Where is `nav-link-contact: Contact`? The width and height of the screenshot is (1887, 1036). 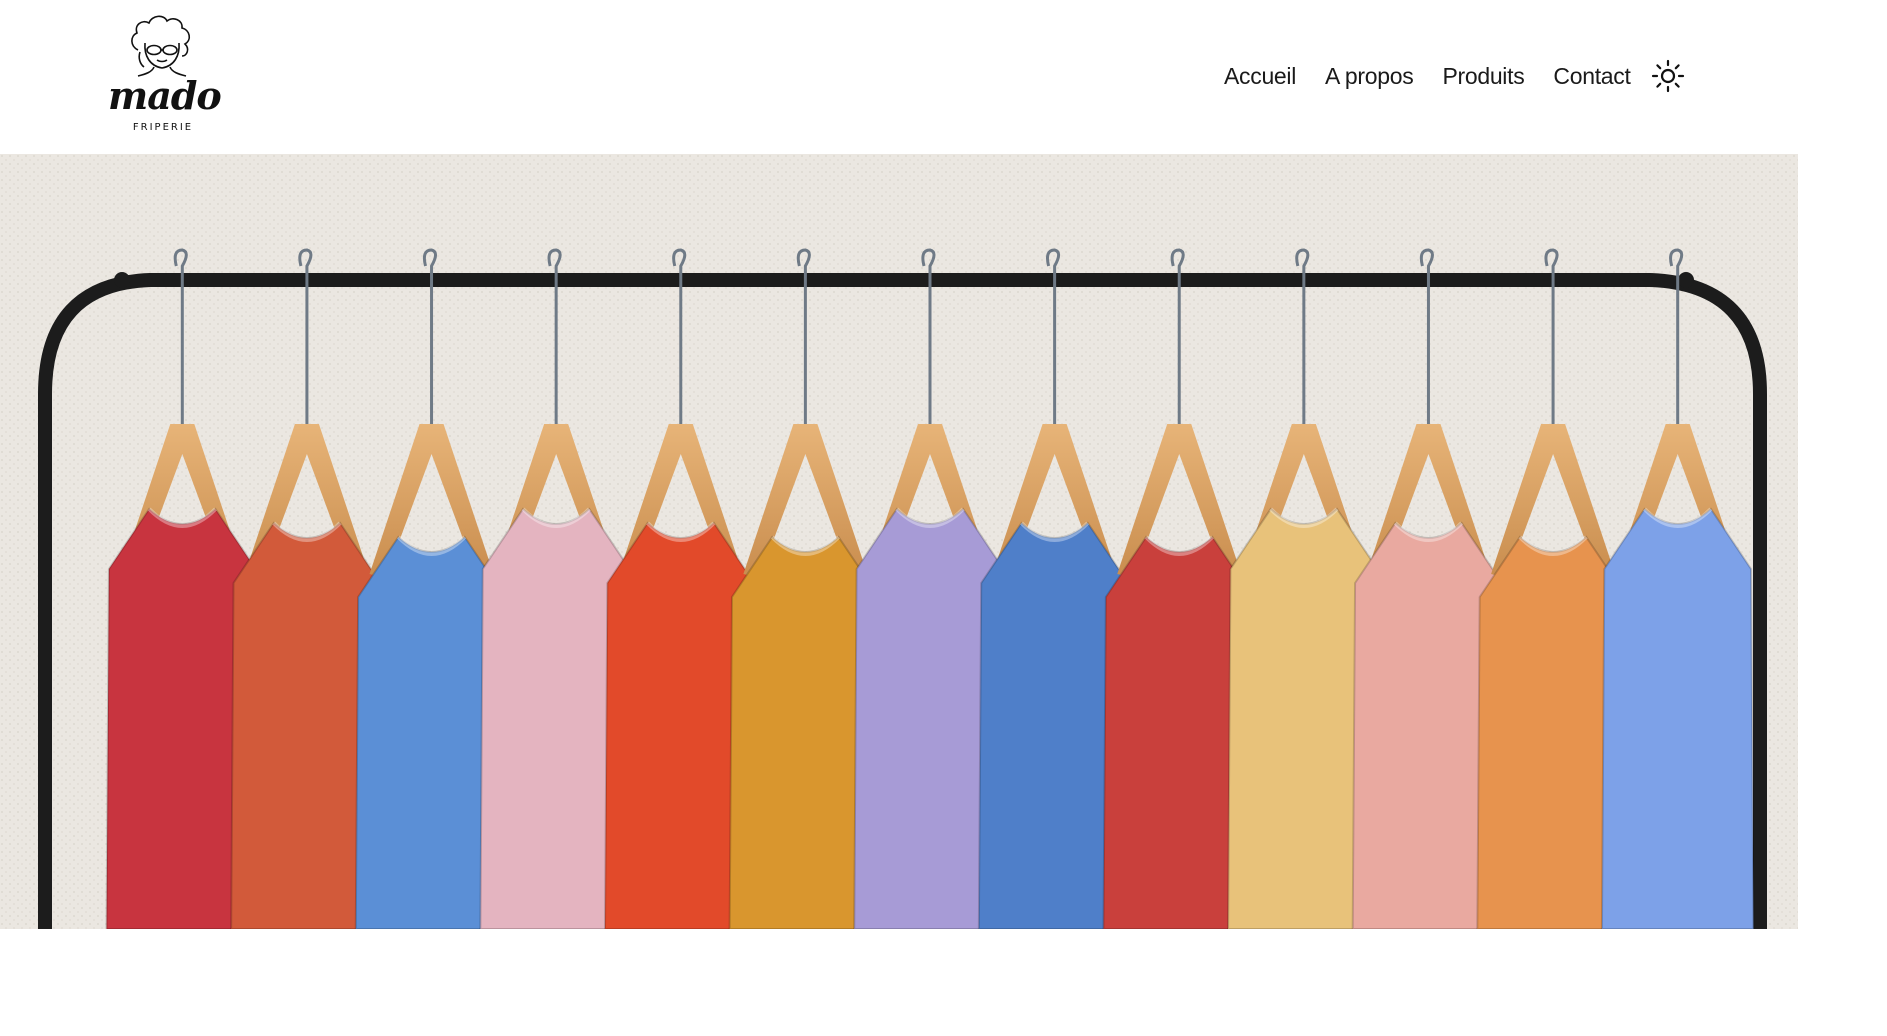
nav-link-contact: Contact is located at coordinates (1591, 76).